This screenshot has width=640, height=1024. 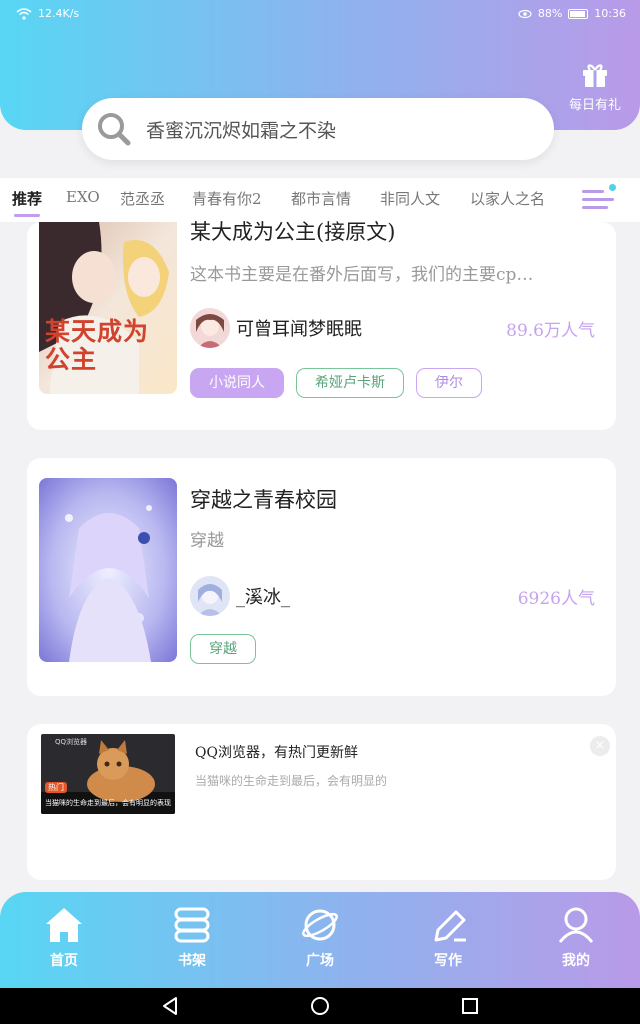 What do you see at coordinates (108, 803) in the screenshot?
I see `ad-caption: 当猫咪的生命走到最后，会有明显的表现` at bounding box center [108, 803].